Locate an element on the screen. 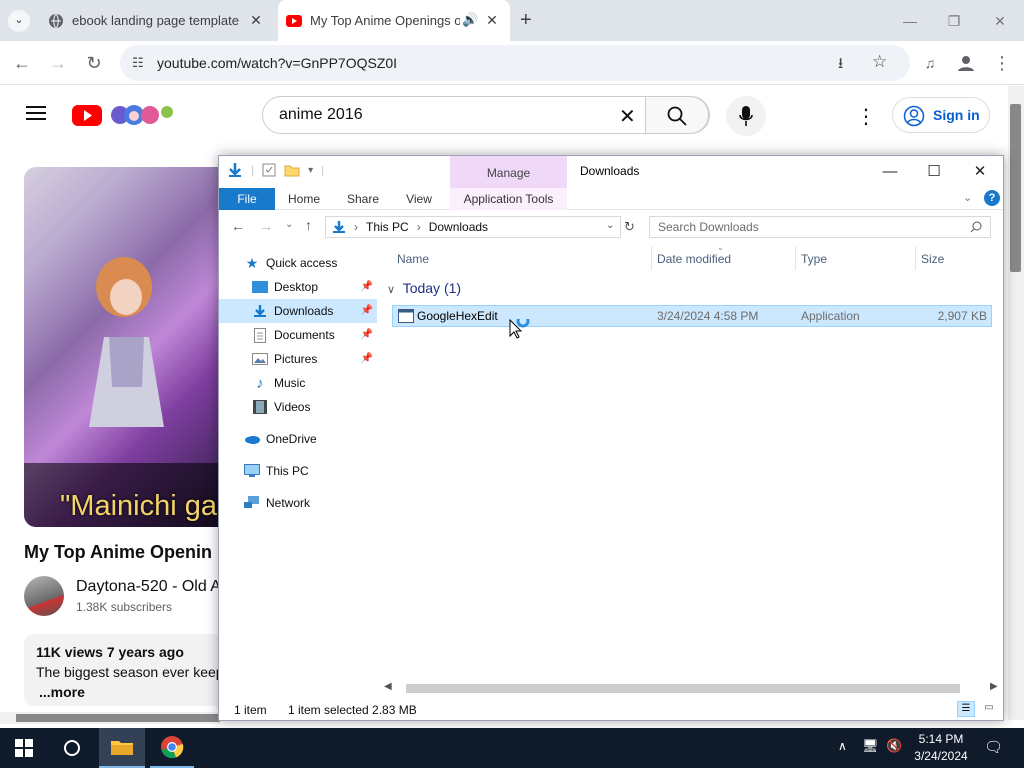 Image resolution: width=1024 pixels, height=768 pixels. back-arrow-icon: ← is located at coordinates (238, 226).